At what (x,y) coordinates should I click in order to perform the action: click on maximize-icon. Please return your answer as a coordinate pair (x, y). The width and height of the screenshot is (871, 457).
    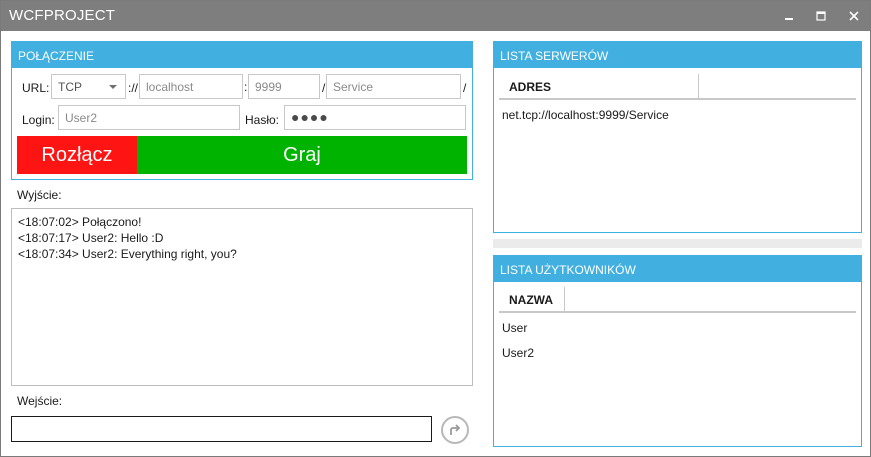
    Looking at the image, I should click on (821, 16).